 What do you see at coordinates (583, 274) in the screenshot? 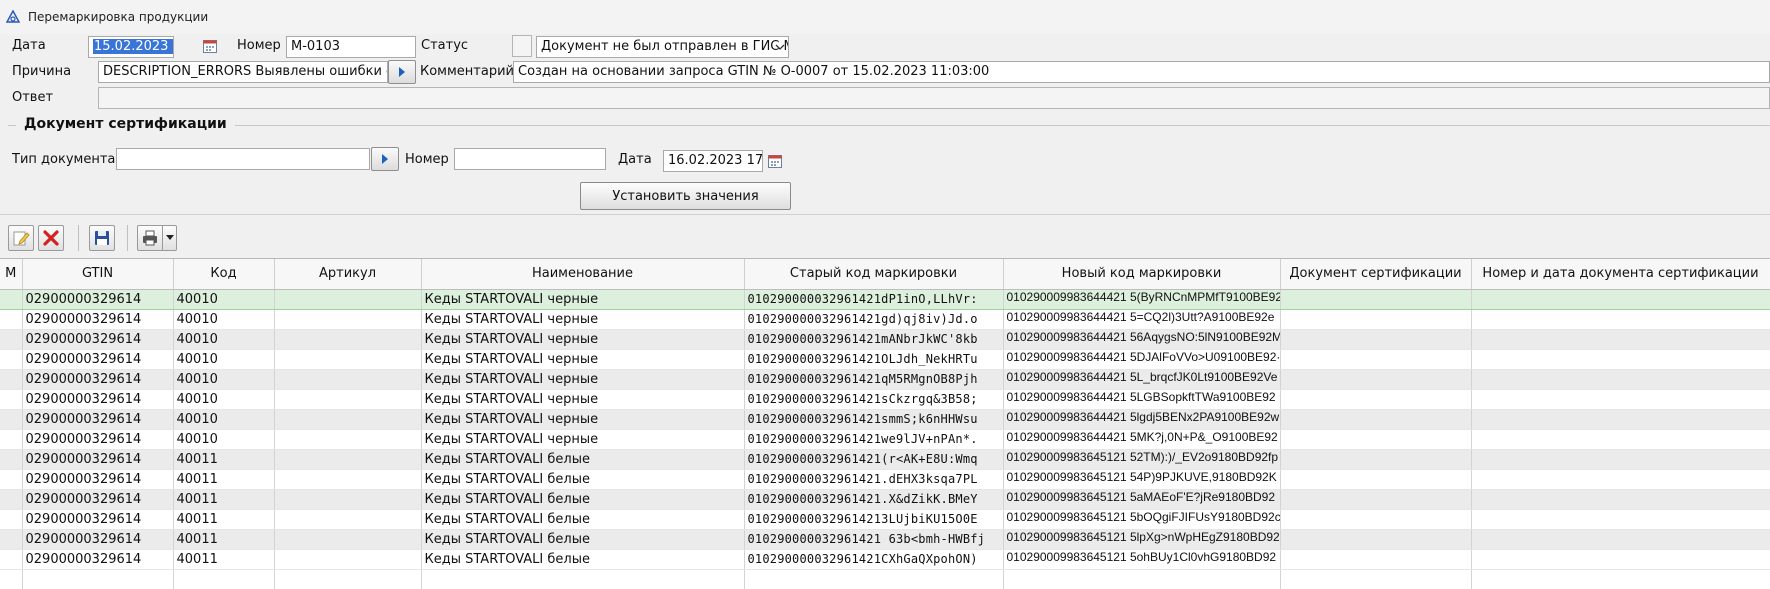
I see `column-header: Наименование` at bounding box center [583, 274].